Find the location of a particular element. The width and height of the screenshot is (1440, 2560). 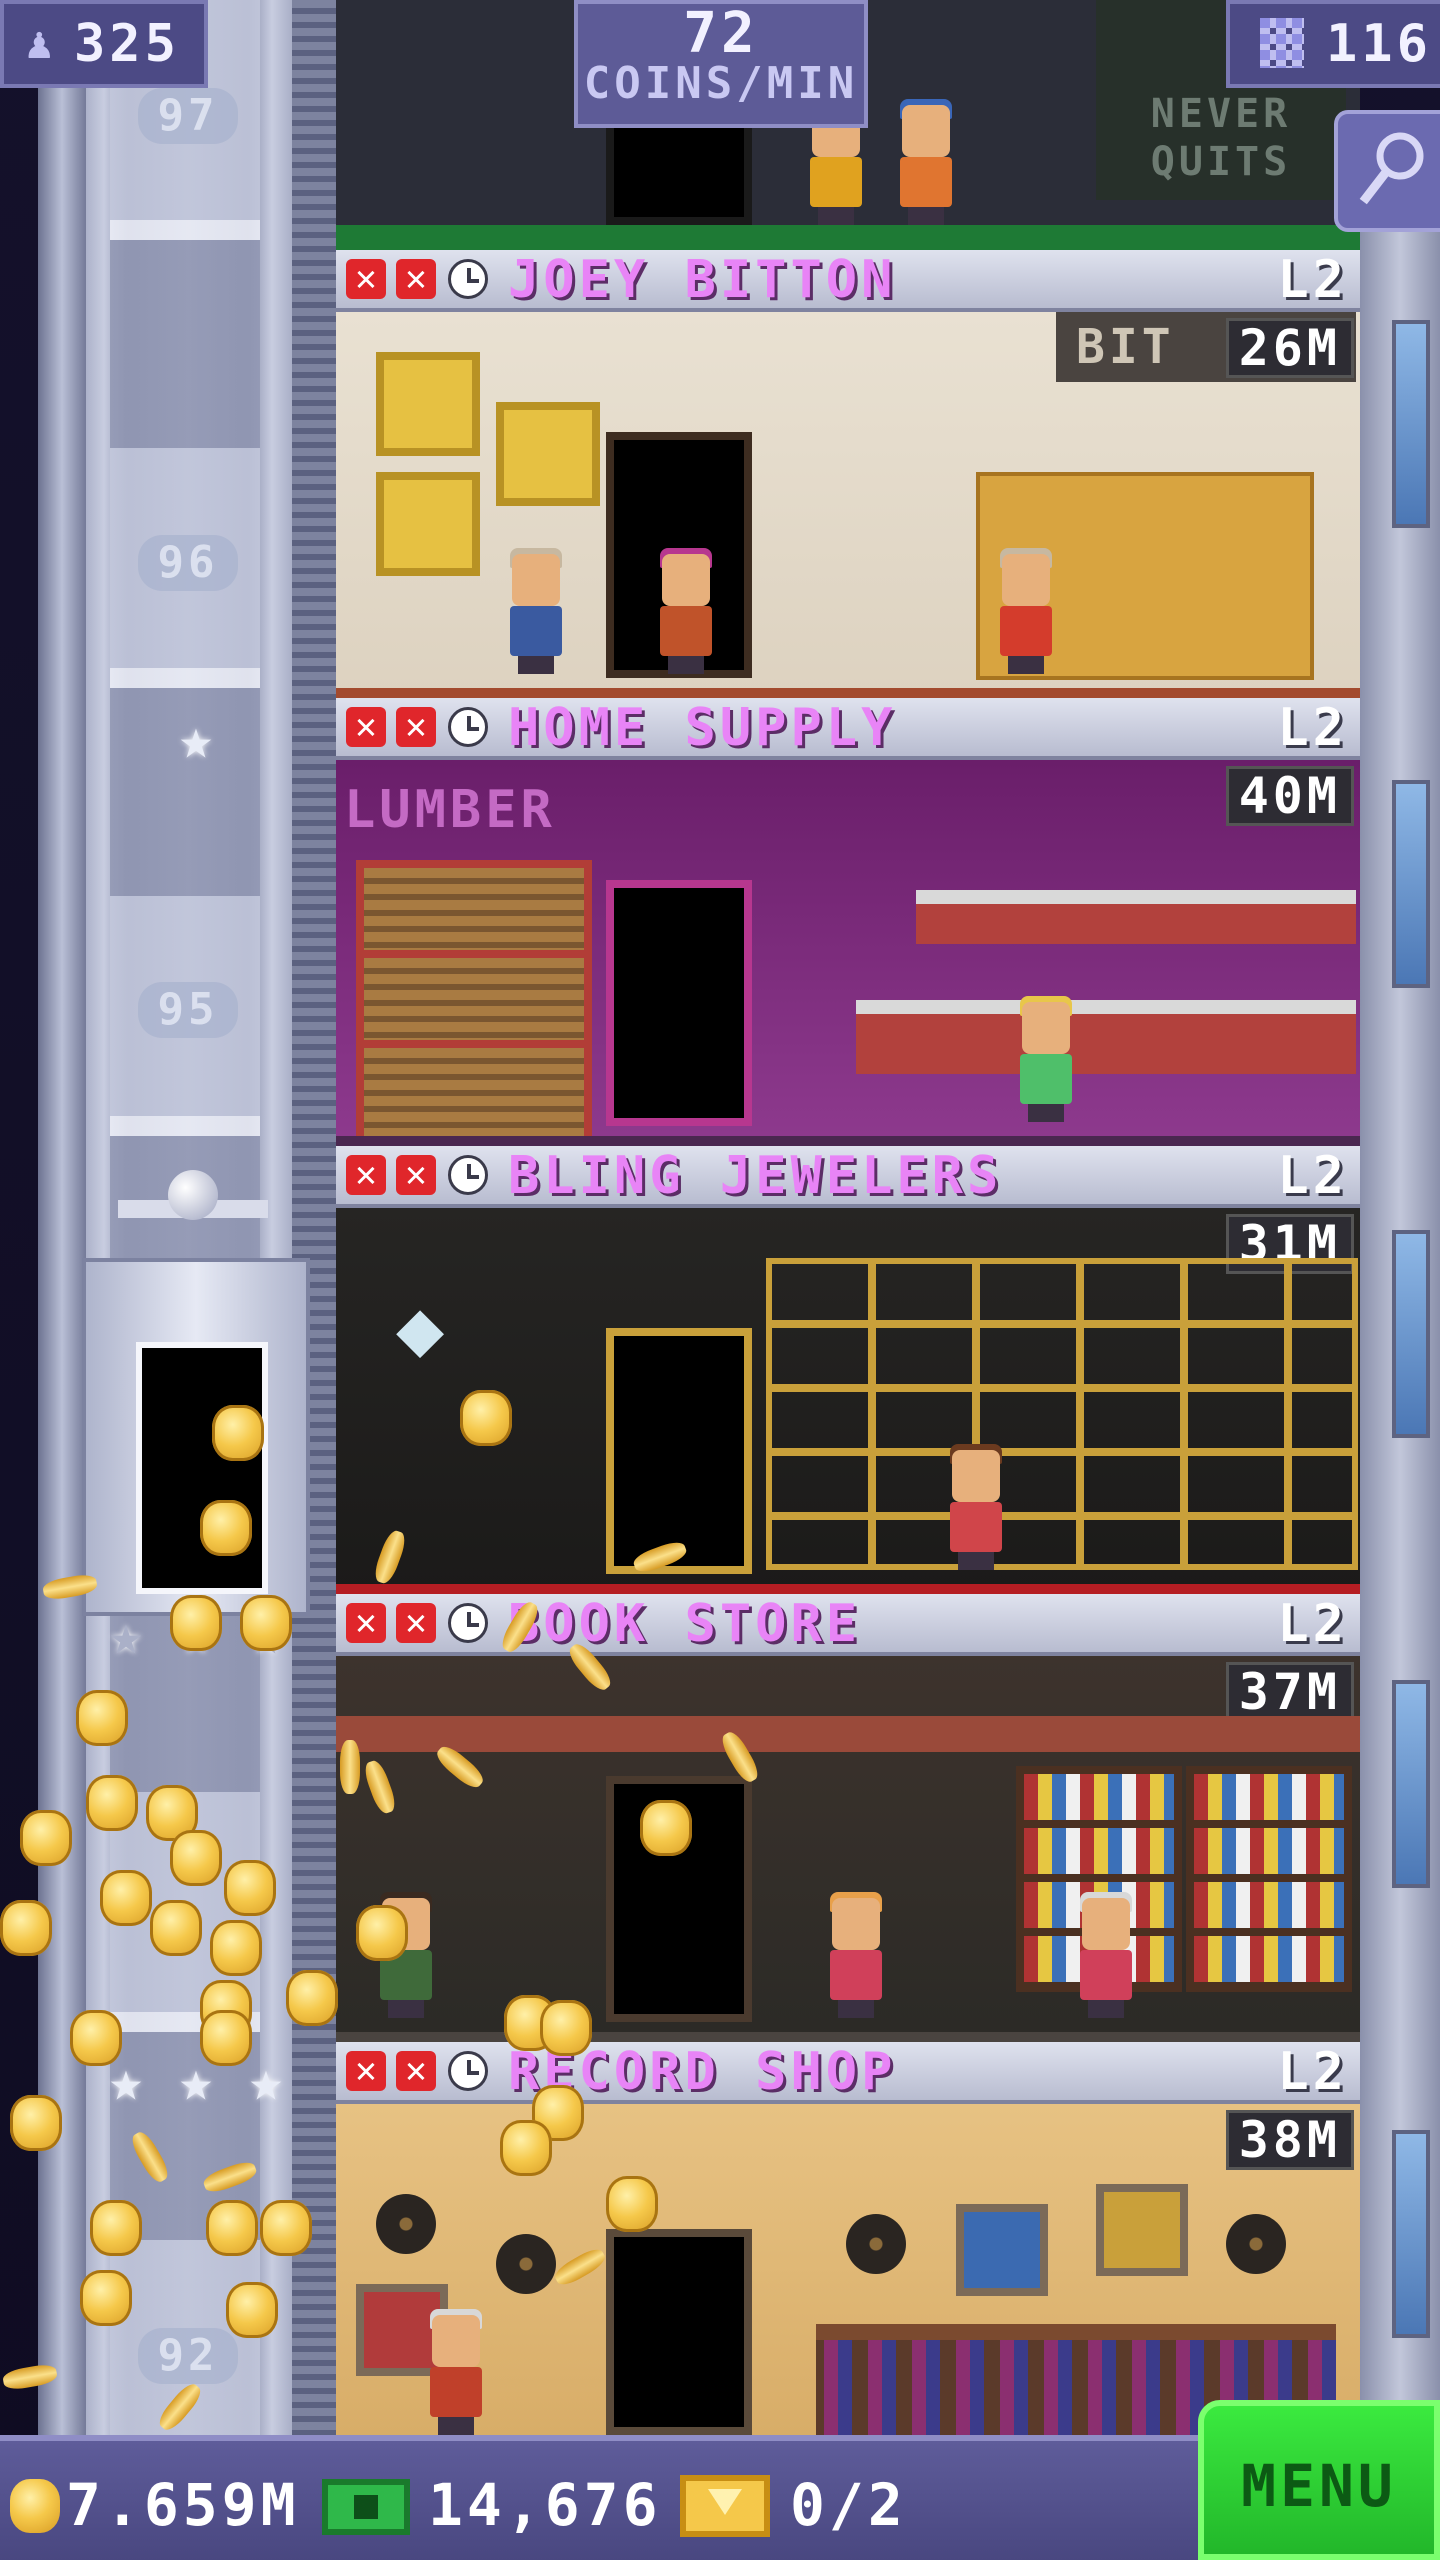

bux-value: 14,676 is located at coordinates (545, 2505).